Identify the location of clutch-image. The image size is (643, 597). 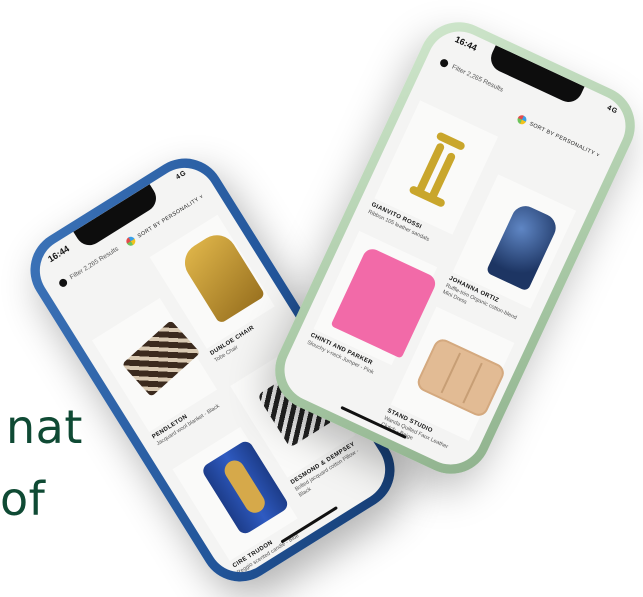
(460, 377).